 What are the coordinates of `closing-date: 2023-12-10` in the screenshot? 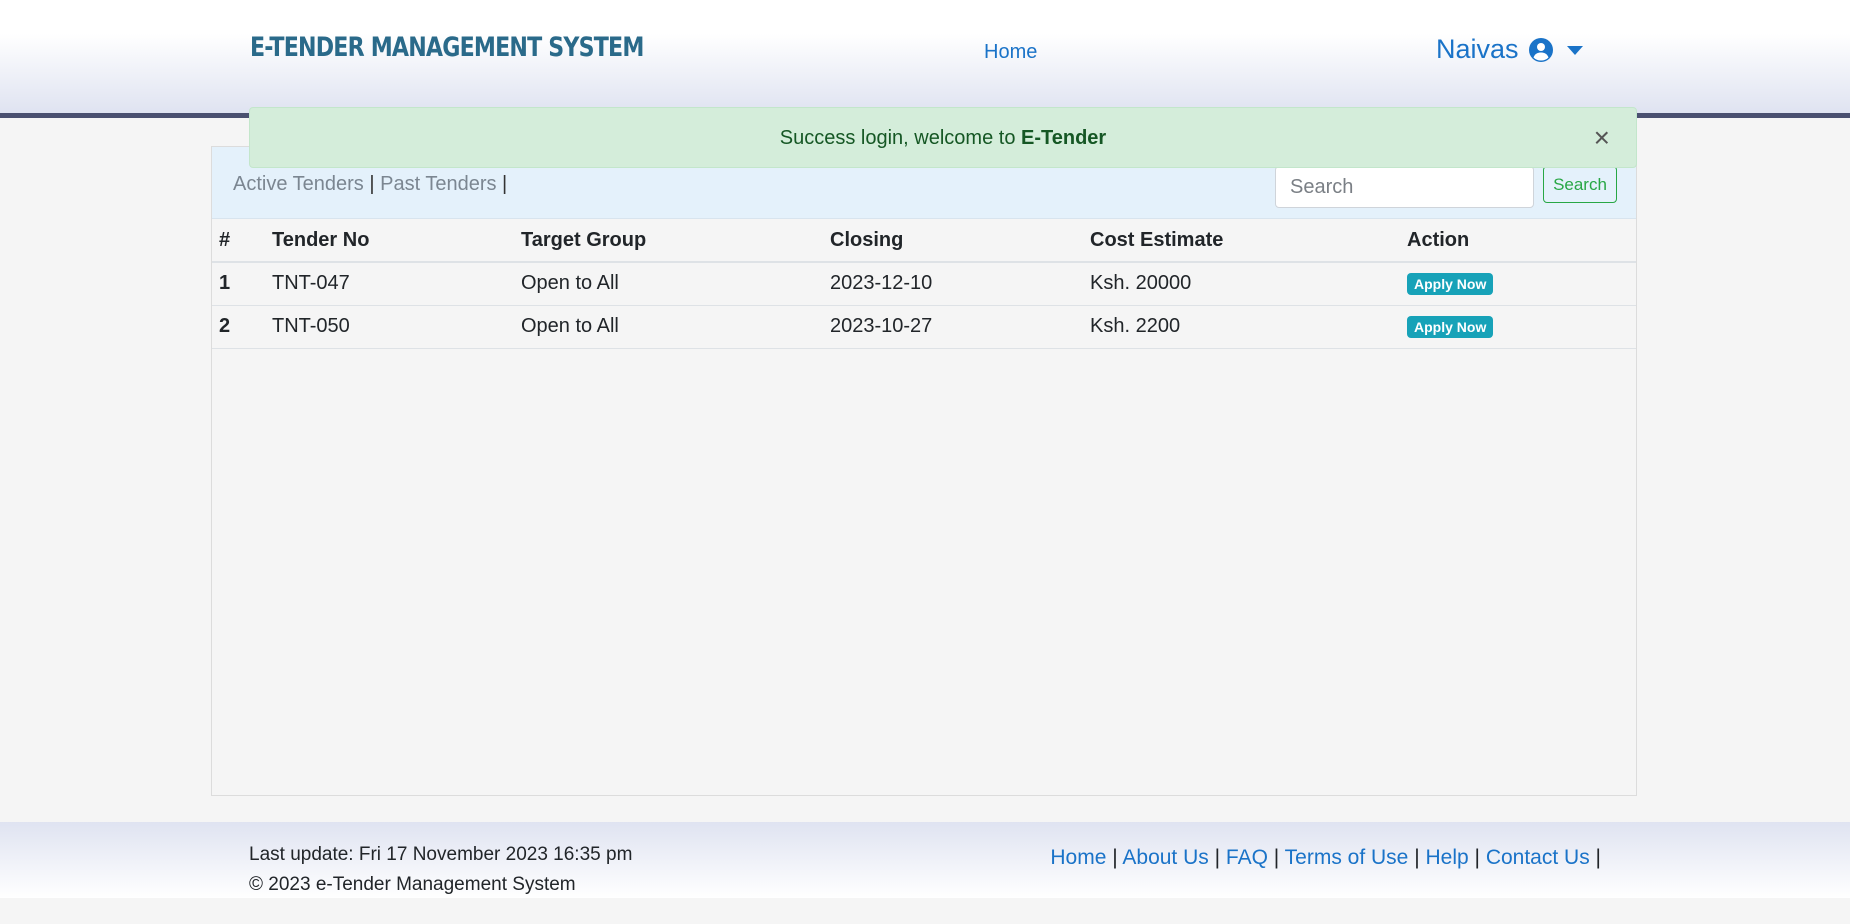 It's located at (953, 284).